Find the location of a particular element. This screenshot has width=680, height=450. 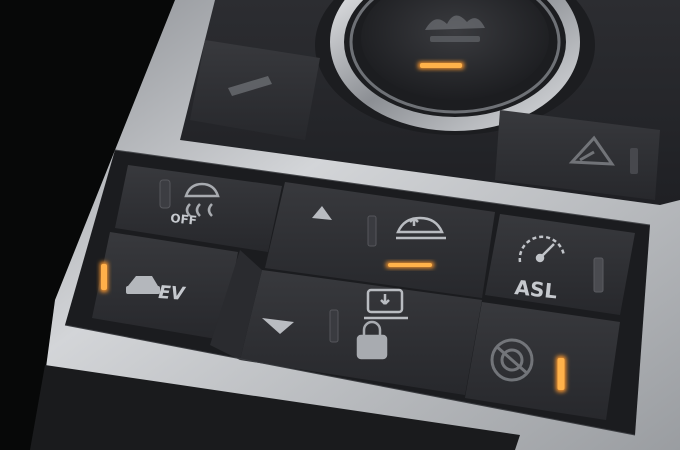

asl-label: ASL is located at coordinates (535, 289).